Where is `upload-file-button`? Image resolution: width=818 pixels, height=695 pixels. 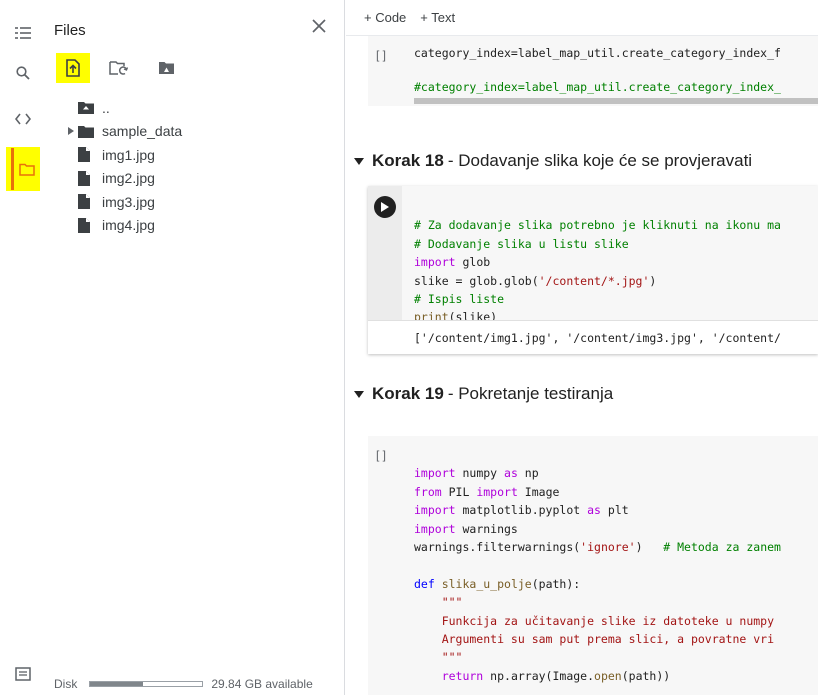 upload-file-button is located at coordinates (73, 68).